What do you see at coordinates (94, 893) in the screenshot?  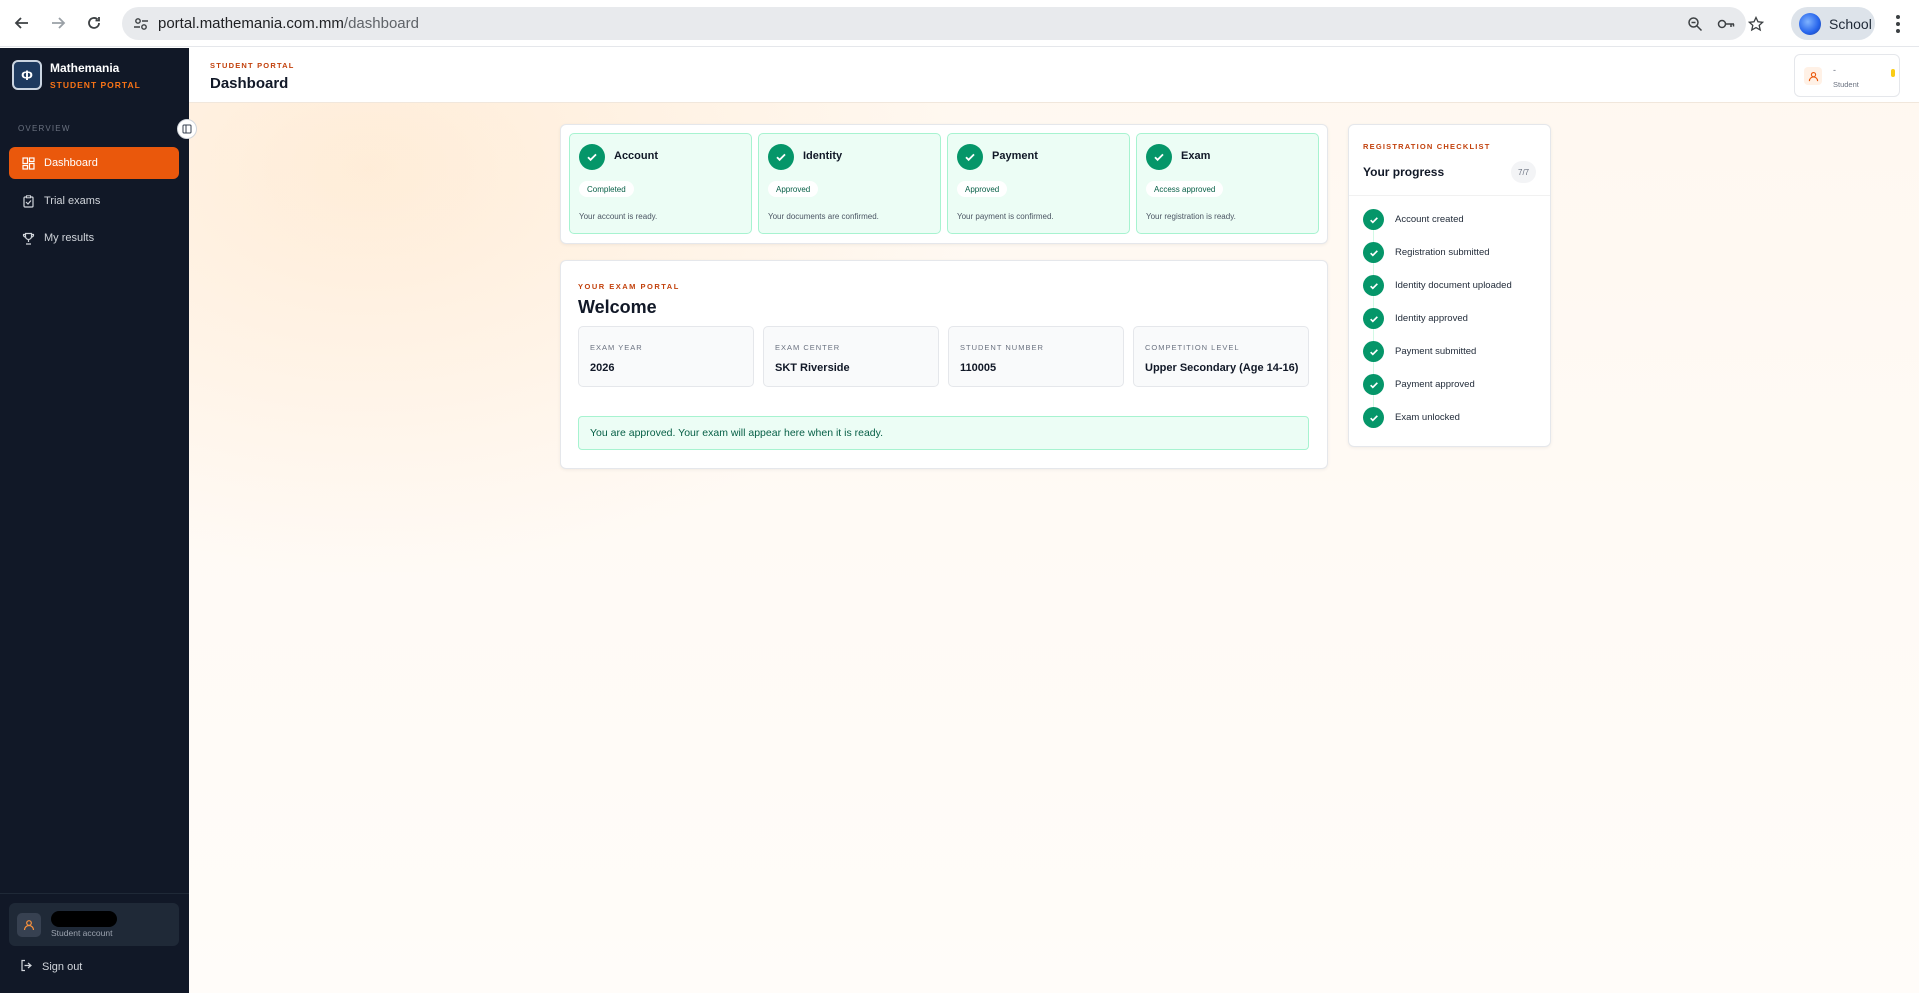 I see `sidebar-divider` at bounding box center [94, 893].